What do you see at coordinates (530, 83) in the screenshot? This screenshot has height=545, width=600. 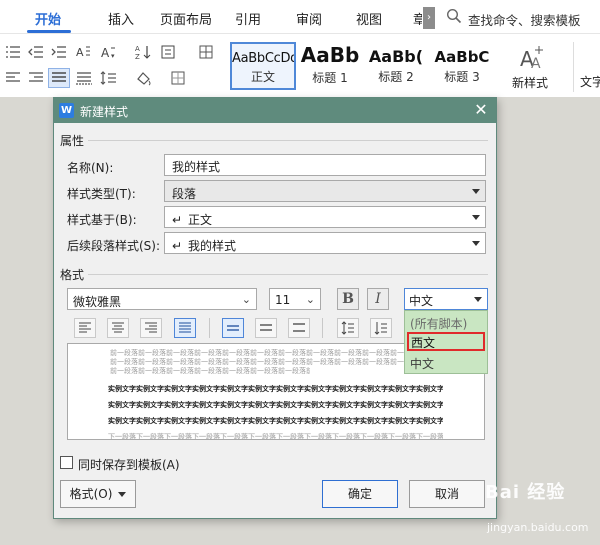 I see `new-style-label: 新样式` at bounding box center [530, 83].